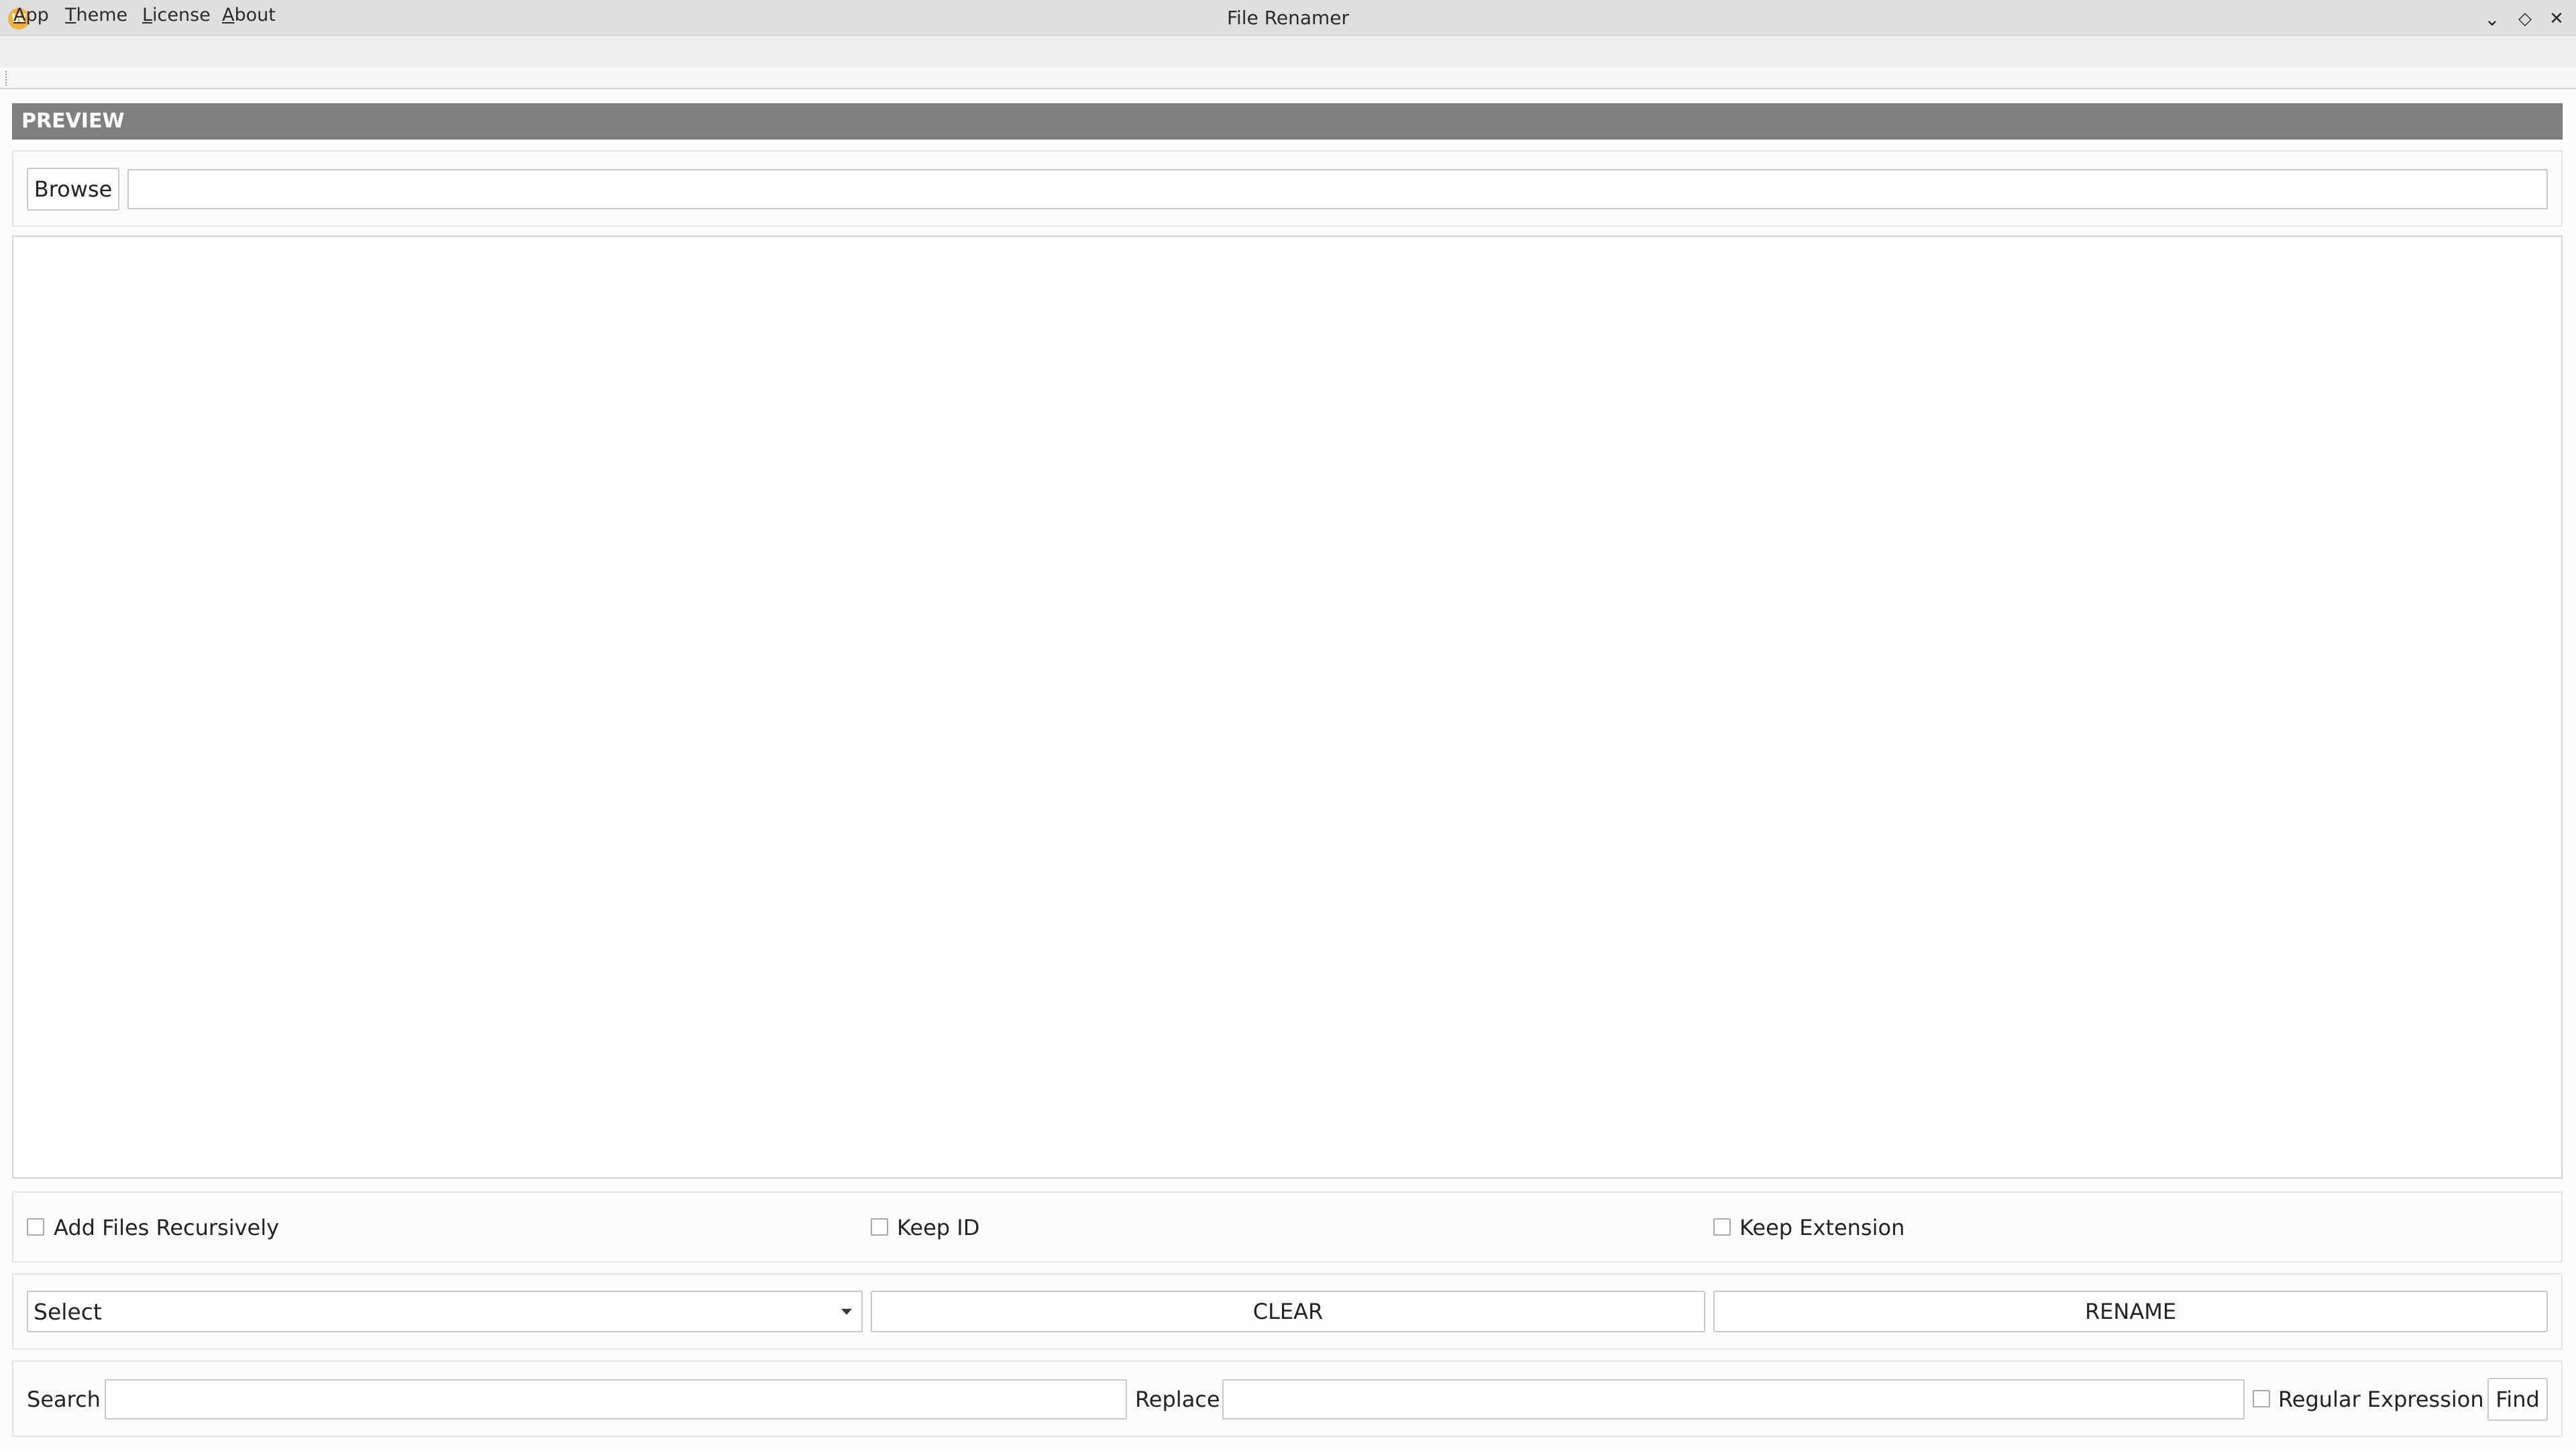 Image resolution: width=2576 pixels, height=1449 pixels. What do you see at coordinates (1288, 1311) in the screenshot?
I see `clear-button: CLEAR` at bounding box center [1288, 1311].